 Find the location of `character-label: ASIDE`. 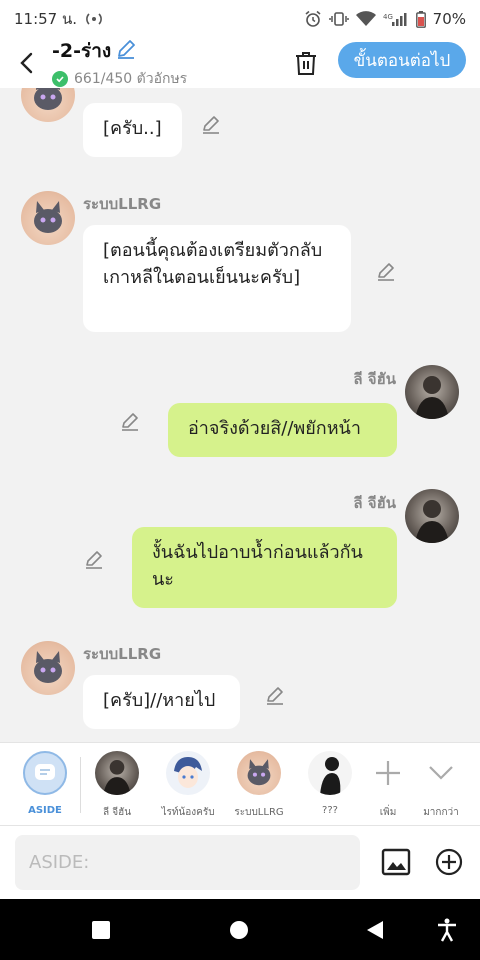

character-label: ASIDE is located at coordinates (45, 810).